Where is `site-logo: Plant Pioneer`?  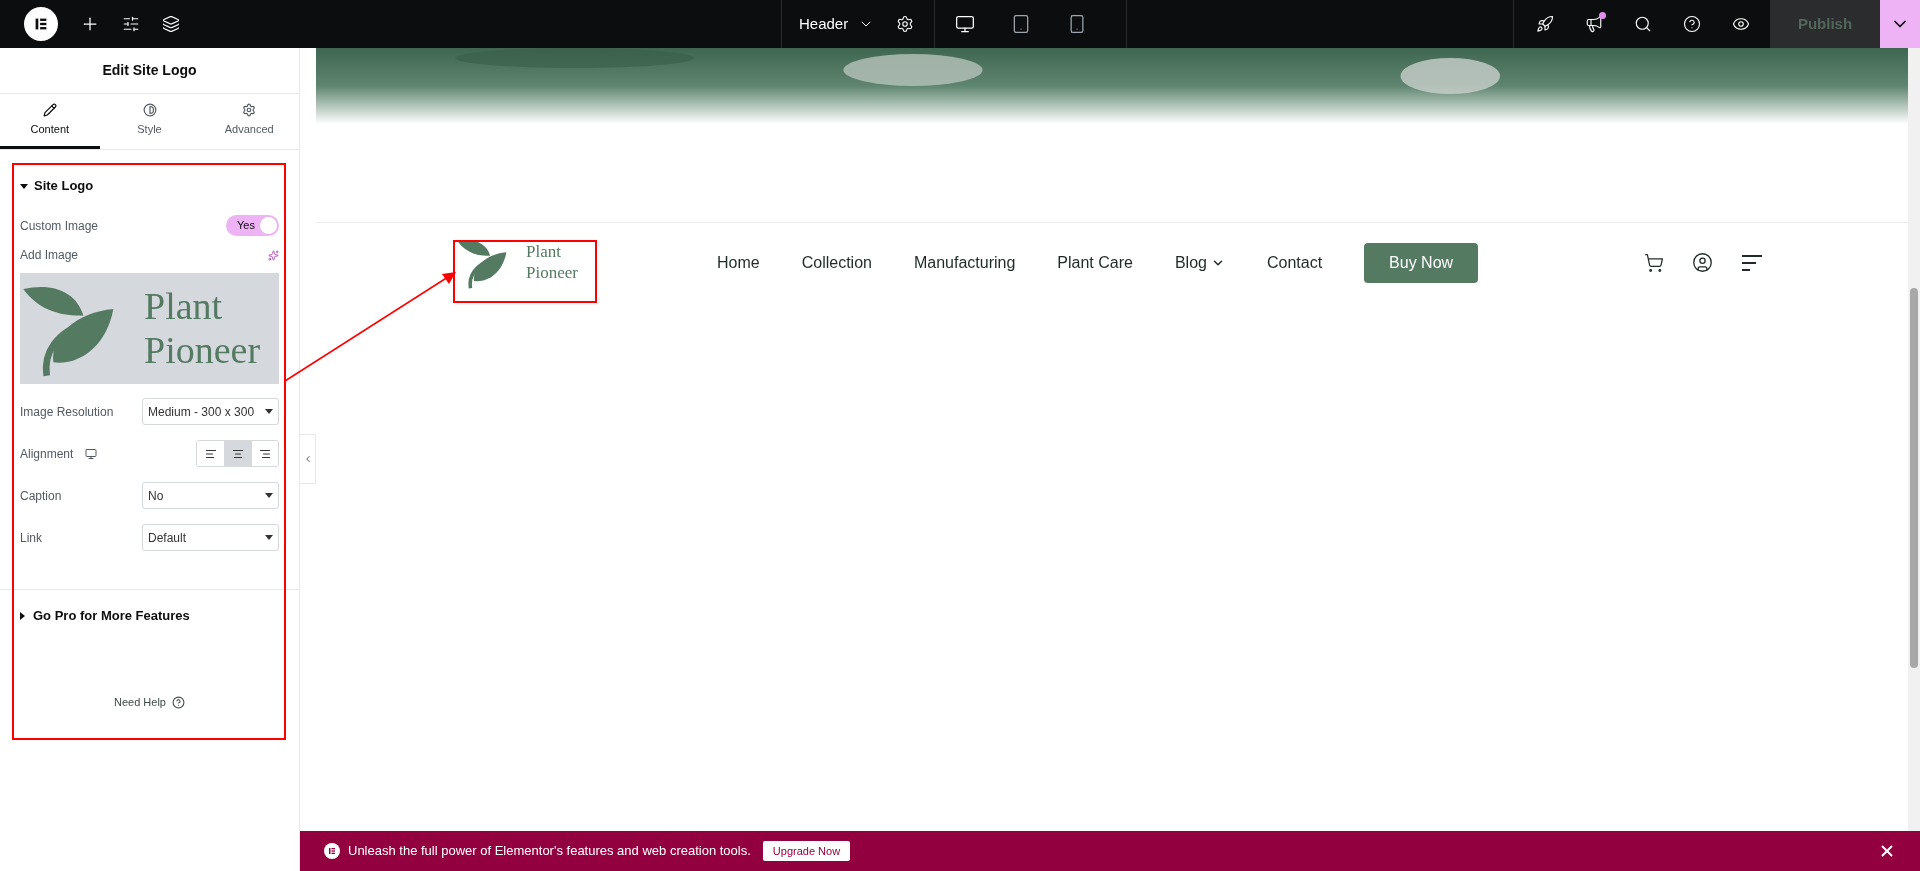
site-logo: Plant Pioneer is located at coordinates (525, 262).